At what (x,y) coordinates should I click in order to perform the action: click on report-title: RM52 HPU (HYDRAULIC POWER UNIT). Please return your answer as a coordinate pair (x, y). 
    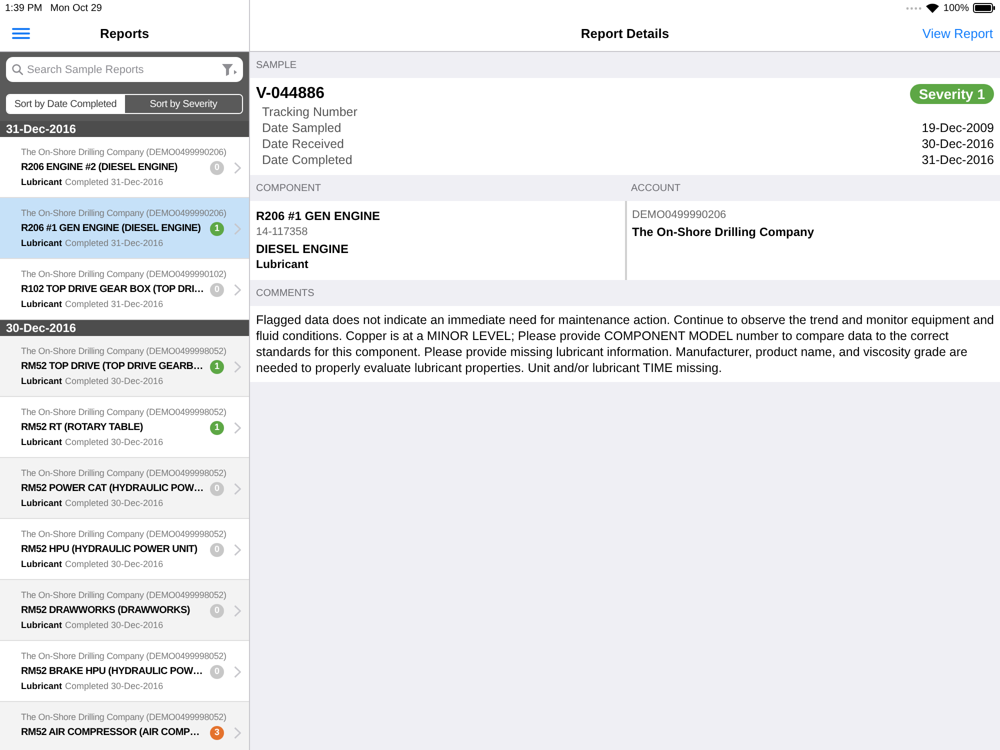
    Looking at the image, I should click on (109, 550).